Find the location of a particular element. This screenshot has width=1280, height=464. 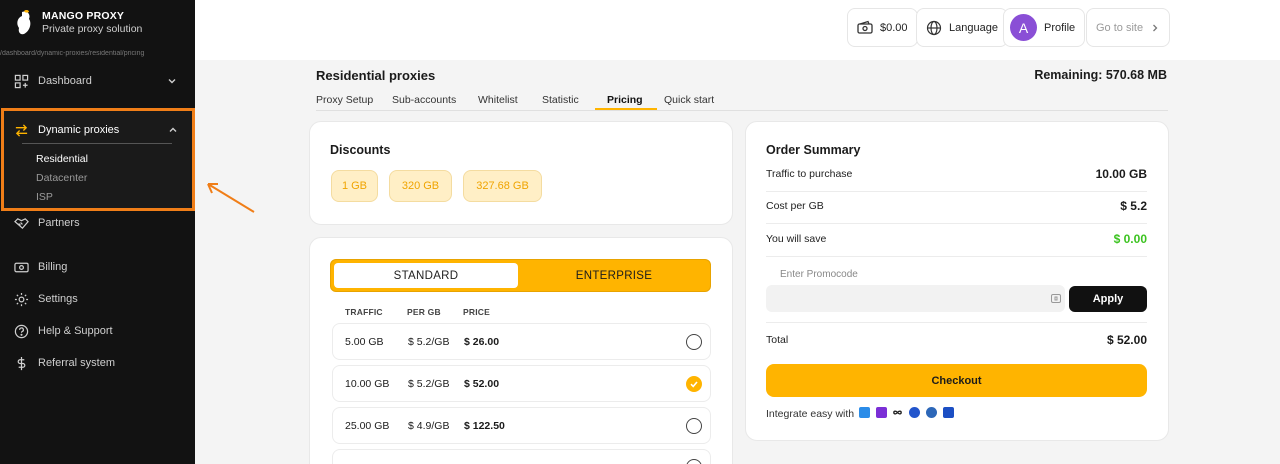

language-button: Language is located at coordinates (962, 27).